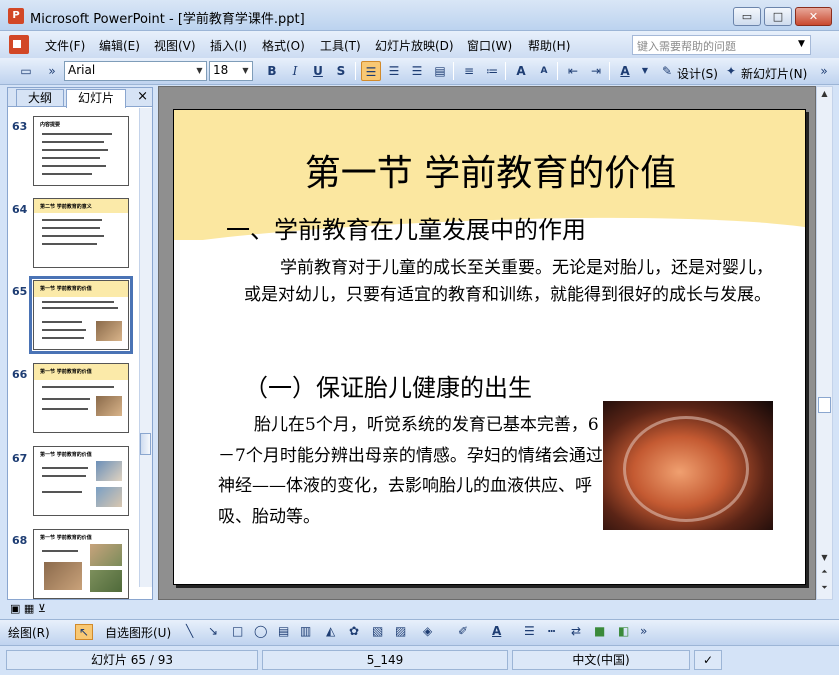 The height and width of the screenshot is (675, 839). What do you see at coordinates (824, 588) in the screenshot?
I see `next-slide-icon: ⏷` at bounding box center [824, 588].